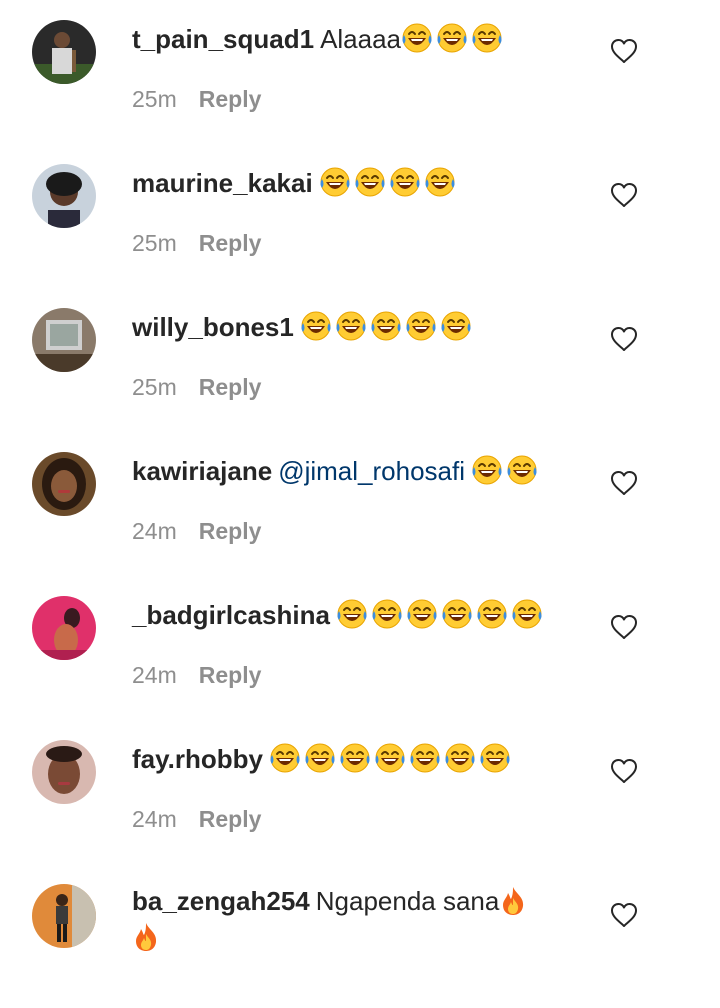 The height and width of the screenshot is (1008, 720). I want to click on username: willy_bones1, so click(213, 327).